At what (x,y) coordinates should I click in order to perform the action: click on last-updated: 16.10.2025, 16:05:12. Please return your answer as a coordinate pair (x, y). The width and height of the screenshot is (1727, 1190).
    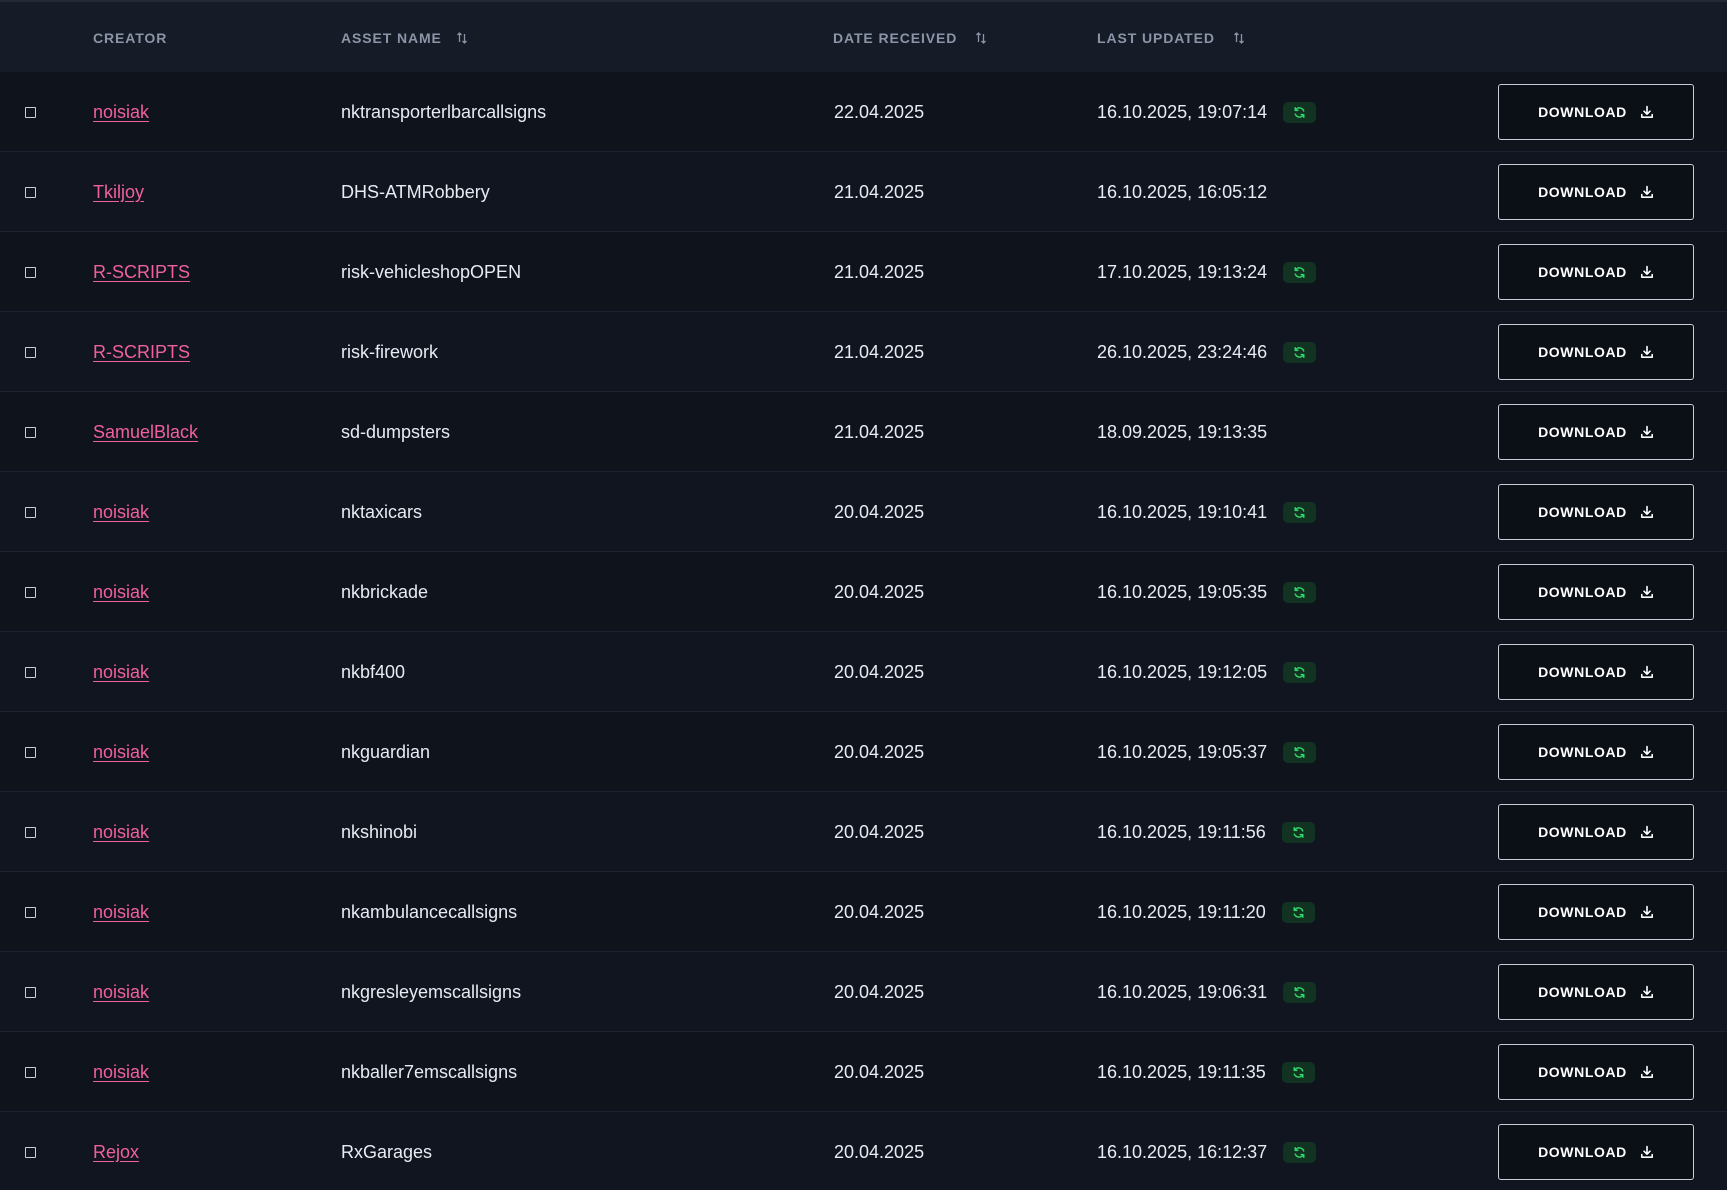
    Looking at the image, I should click on (1182, 191).